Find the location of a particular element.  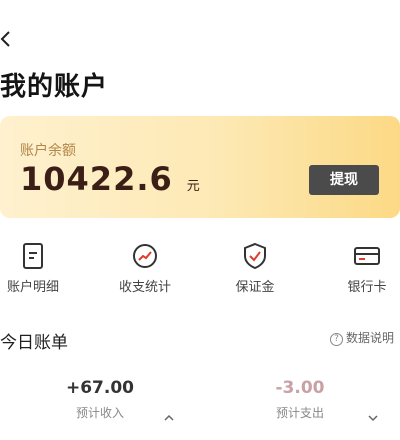

expense-value: -3.00 is located at coordinates (300, 388).